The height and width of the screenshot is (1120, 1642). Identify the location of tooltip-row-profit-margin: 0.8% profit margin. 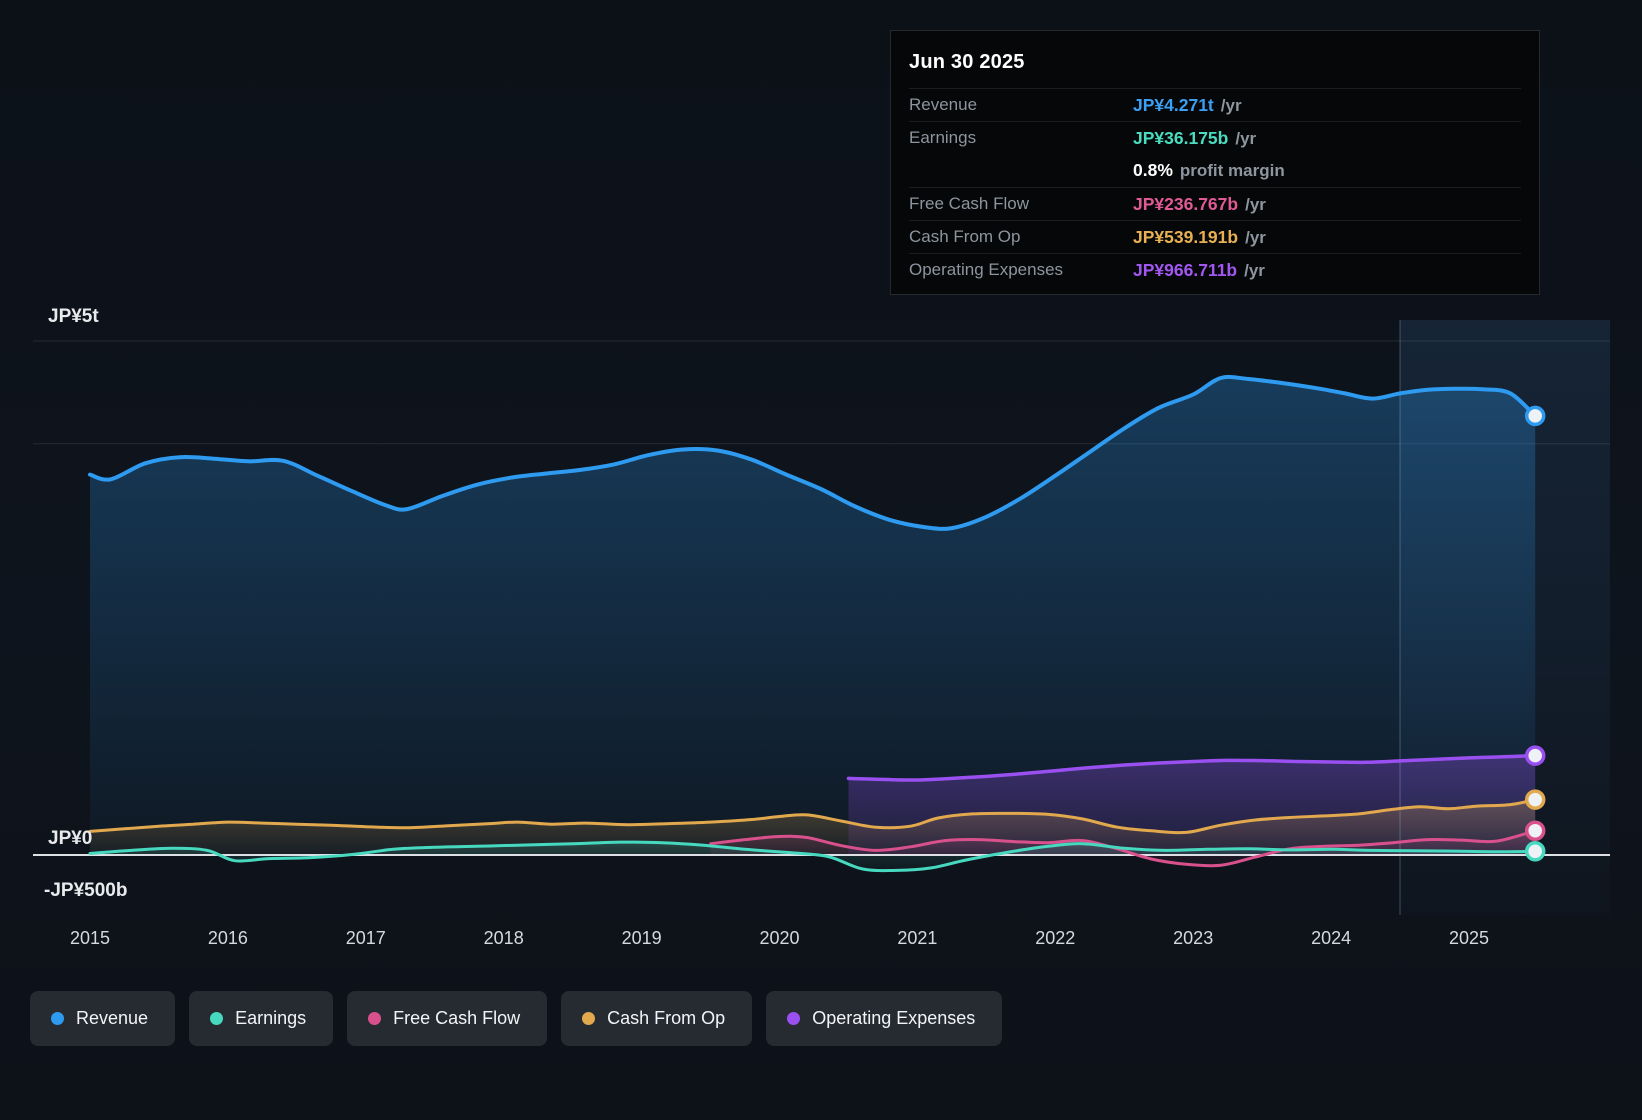
(1215, 170).